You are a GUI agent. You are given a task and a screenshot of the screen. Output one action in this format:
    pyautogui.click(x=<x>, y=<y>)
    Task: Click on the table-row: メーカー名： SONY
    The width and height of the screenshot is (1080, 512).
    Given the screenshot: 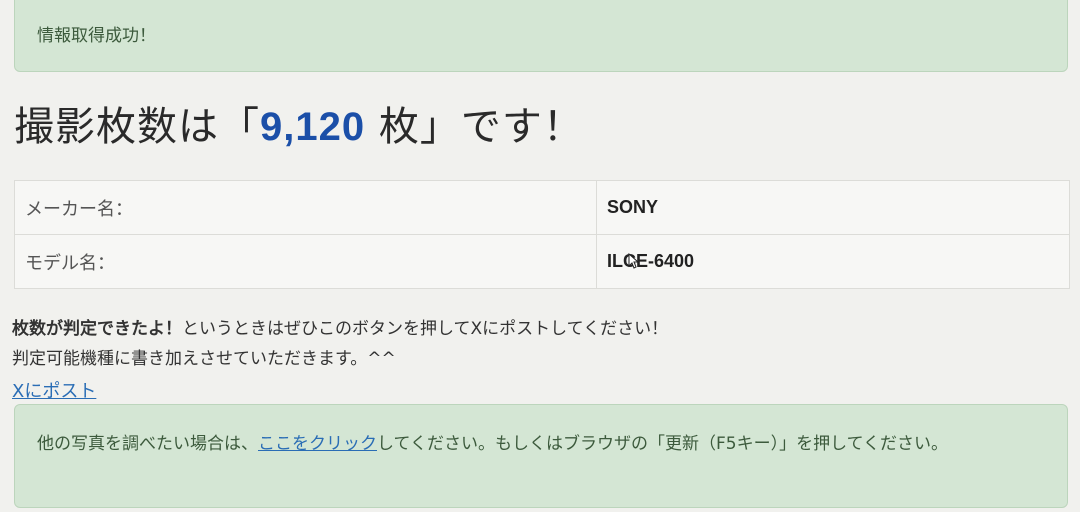 What is the action you would take?
    pyautogui.click(x=542, y=207)
    